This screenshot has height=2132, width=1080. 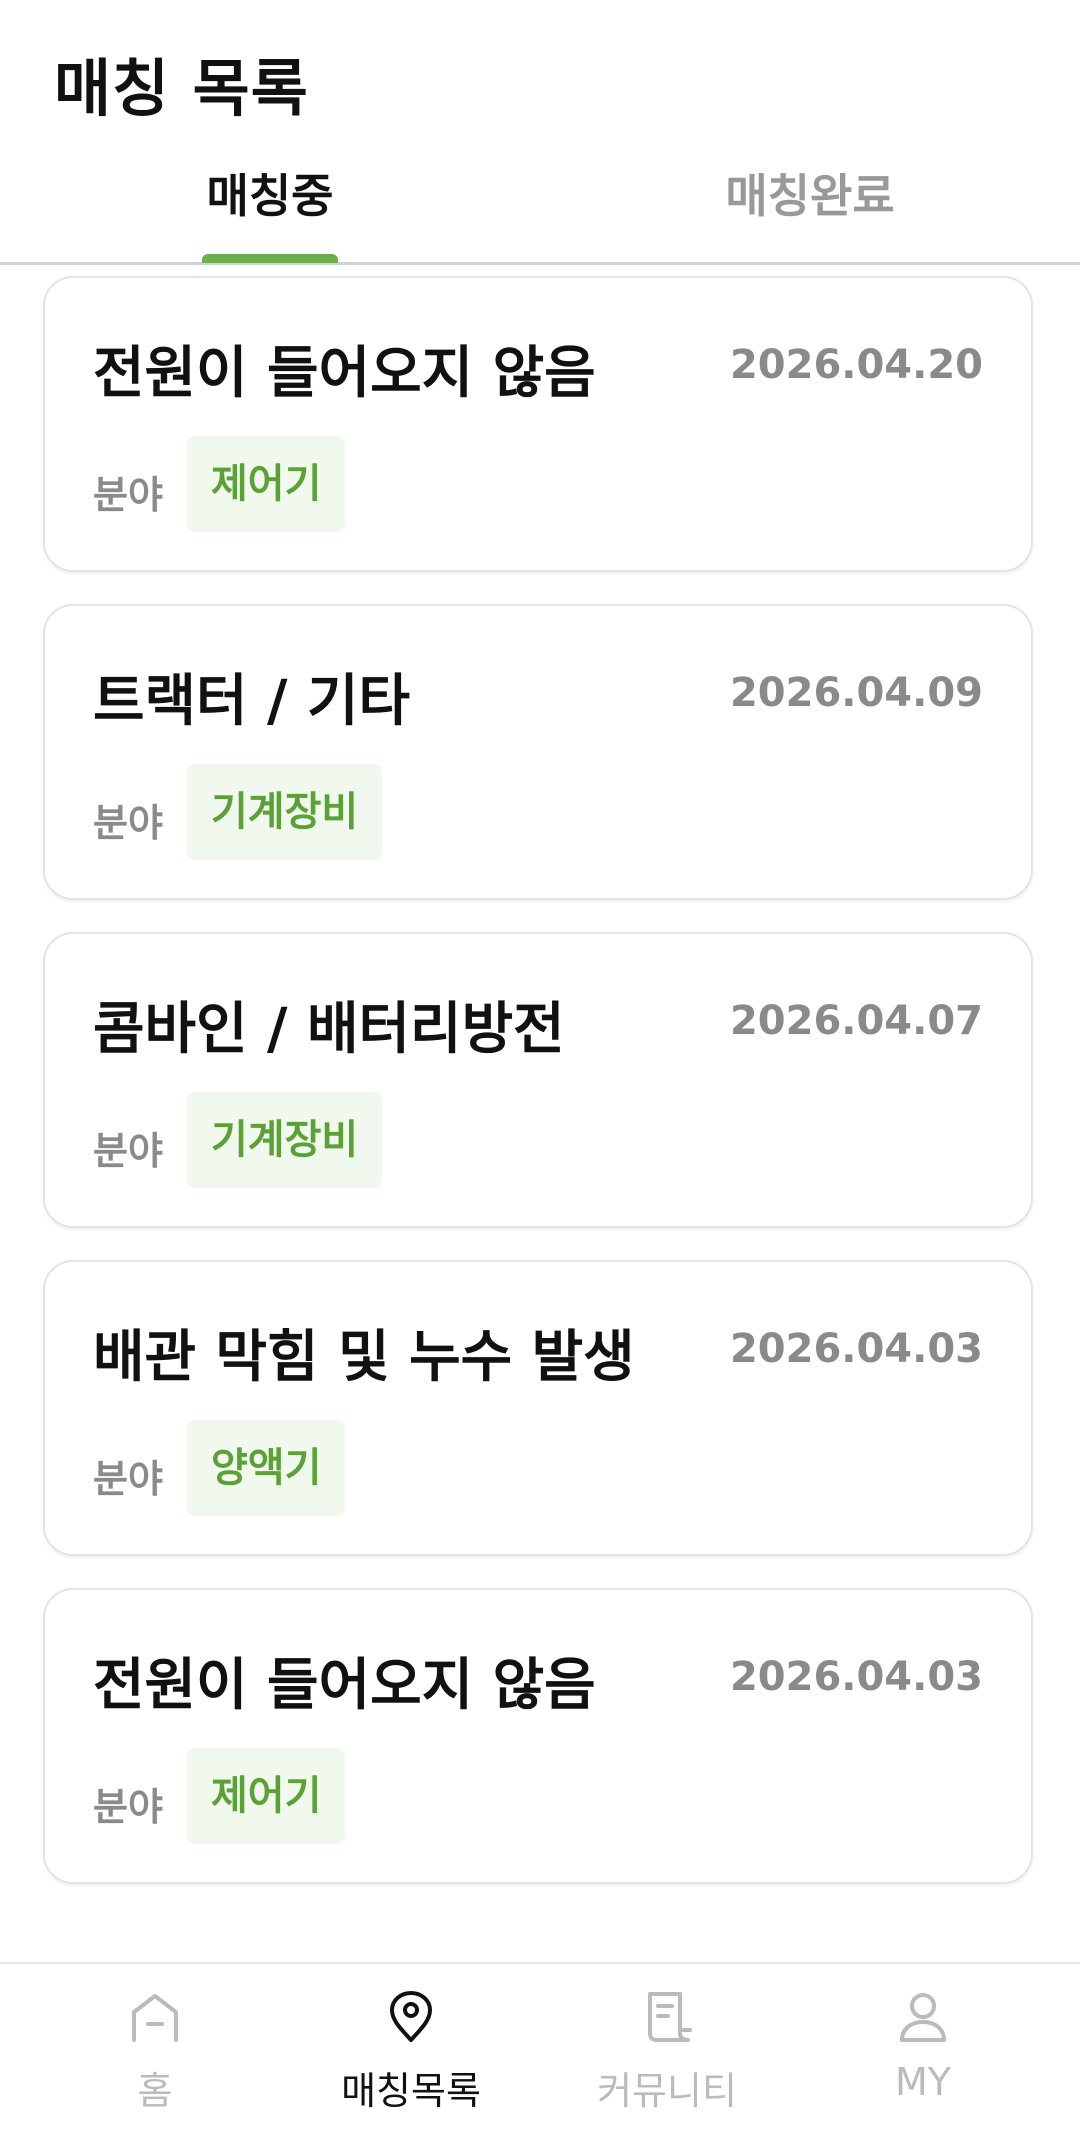 What do you see at coordinates (670, 2017) in the screenshot?
I see `document-icon` at bounding box center [670, 2017].